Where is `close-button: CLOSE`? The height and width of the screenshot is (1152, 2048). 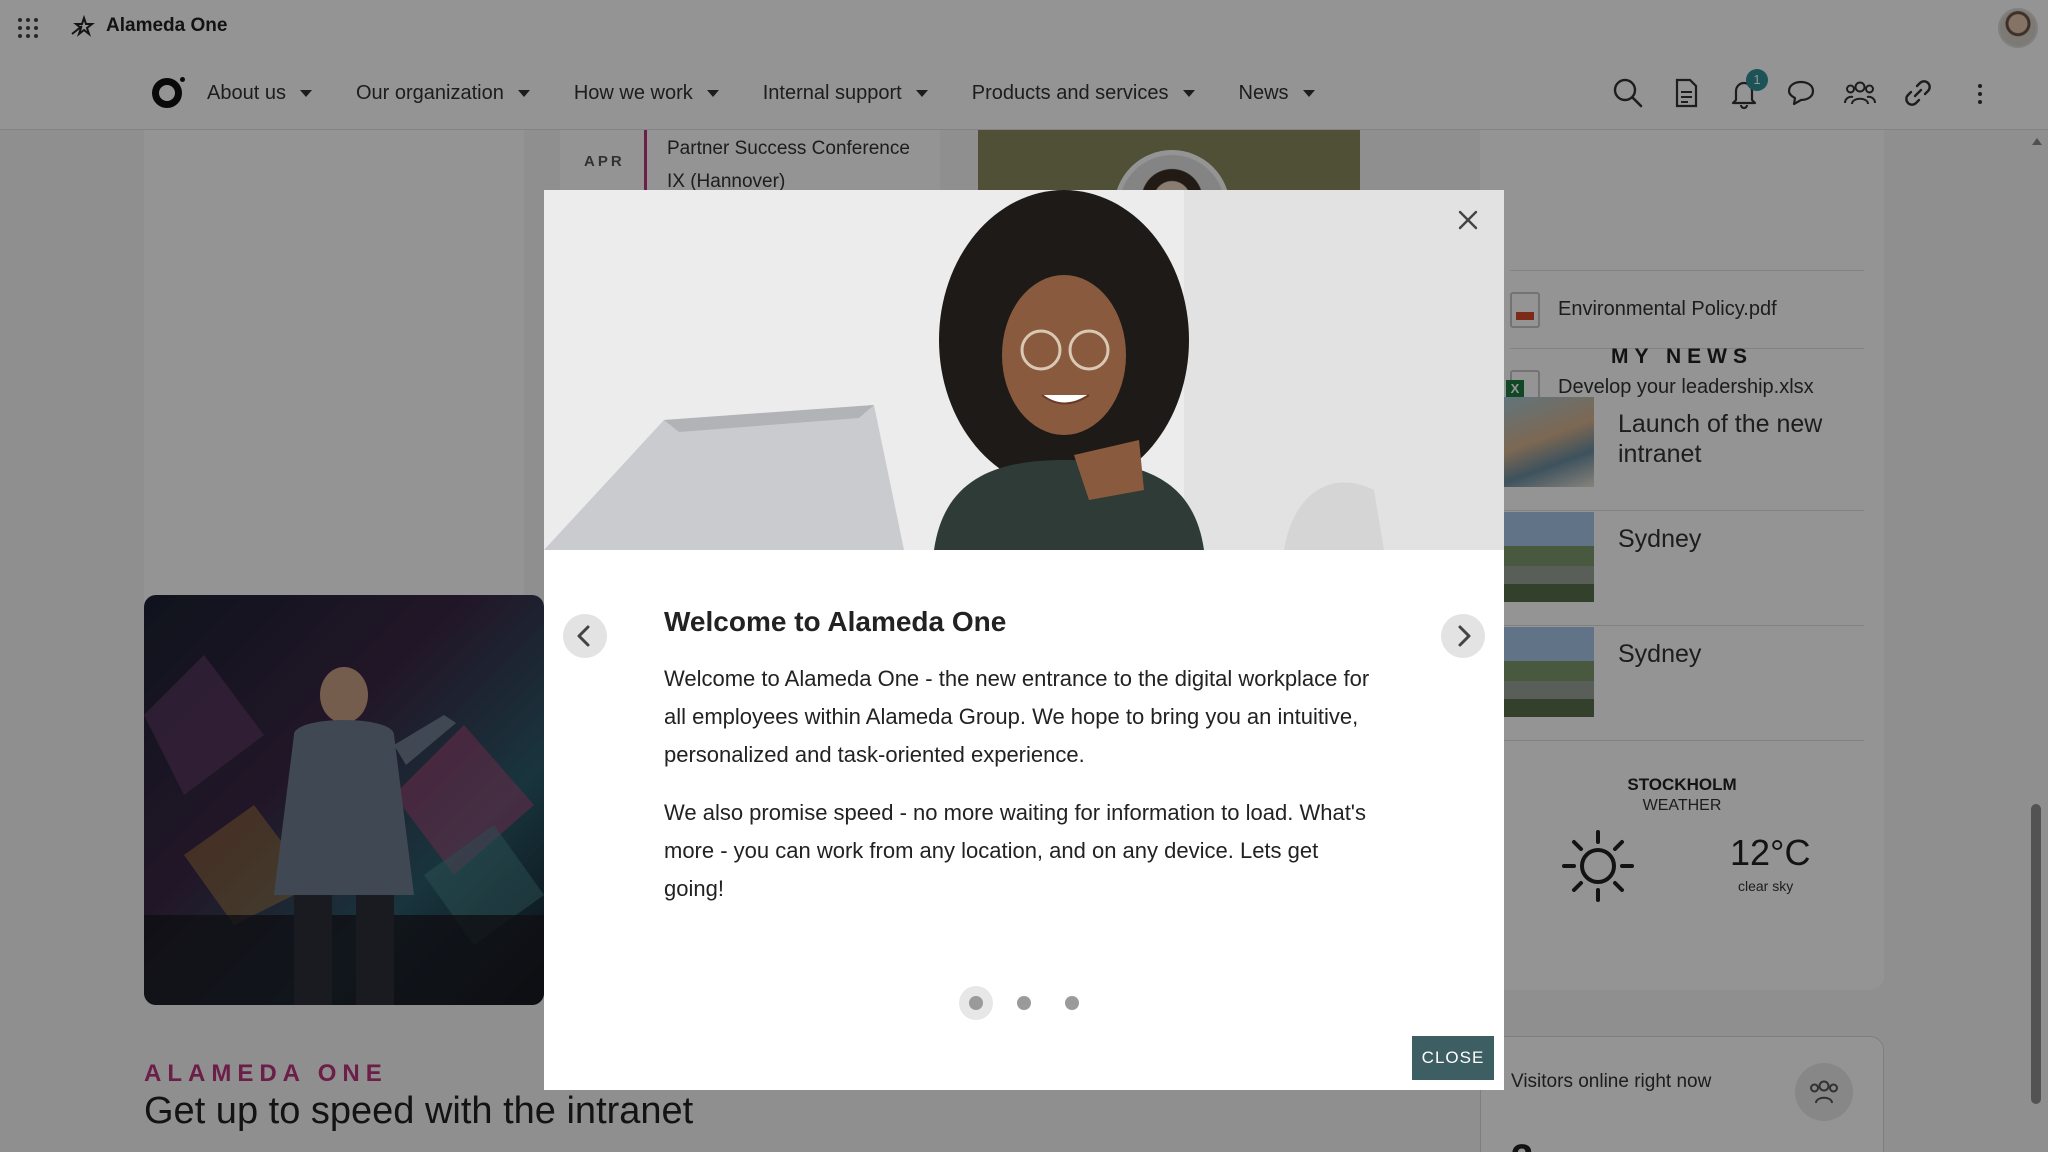
close-button: CLOSE is located at coordinates (1453, 1058).